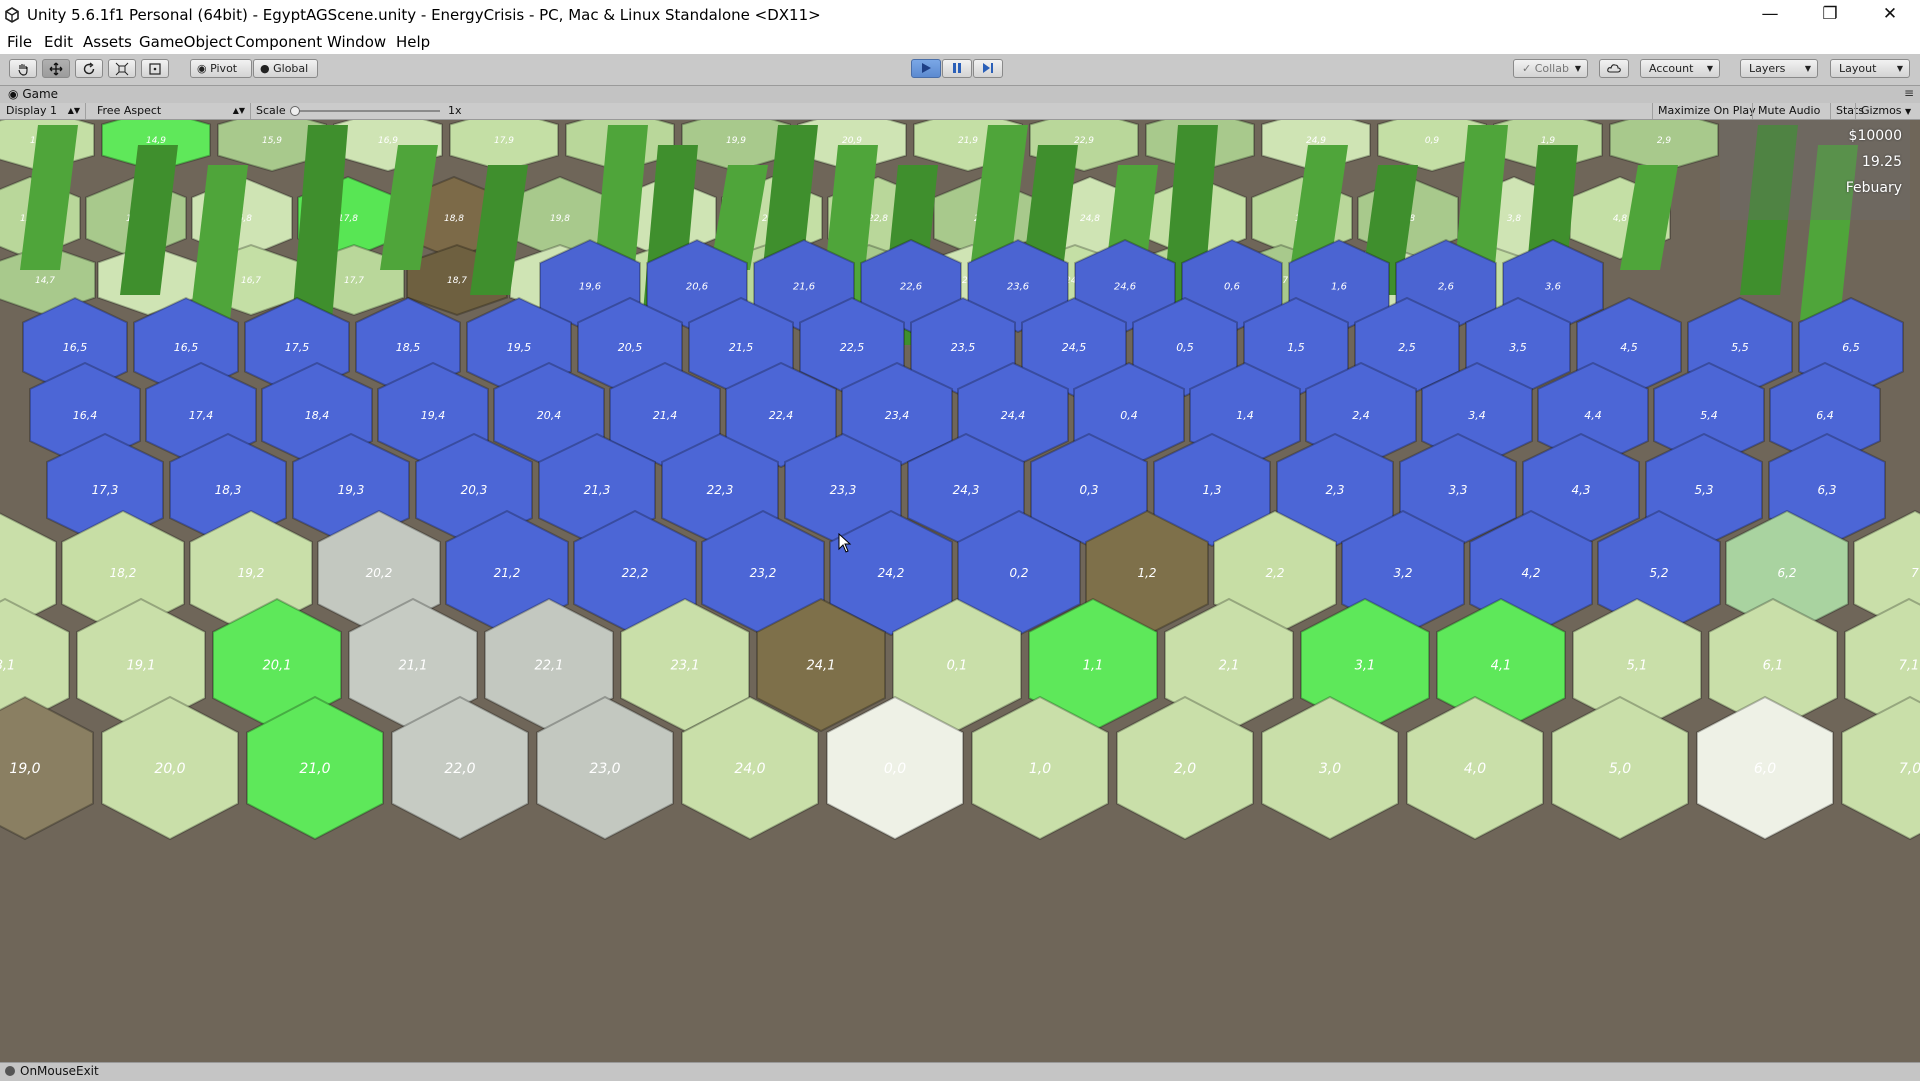 This screenshot has width=1920, height=1081. Describe the element at coordinates (1671, 68) in the screenshot. I see `account-label: Account` at that location.